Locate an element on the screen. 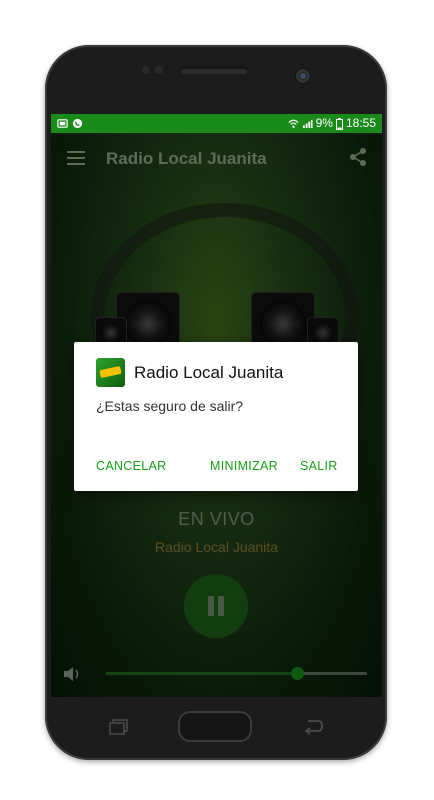  whatsapp-icon is located at coordinates (77, 123).